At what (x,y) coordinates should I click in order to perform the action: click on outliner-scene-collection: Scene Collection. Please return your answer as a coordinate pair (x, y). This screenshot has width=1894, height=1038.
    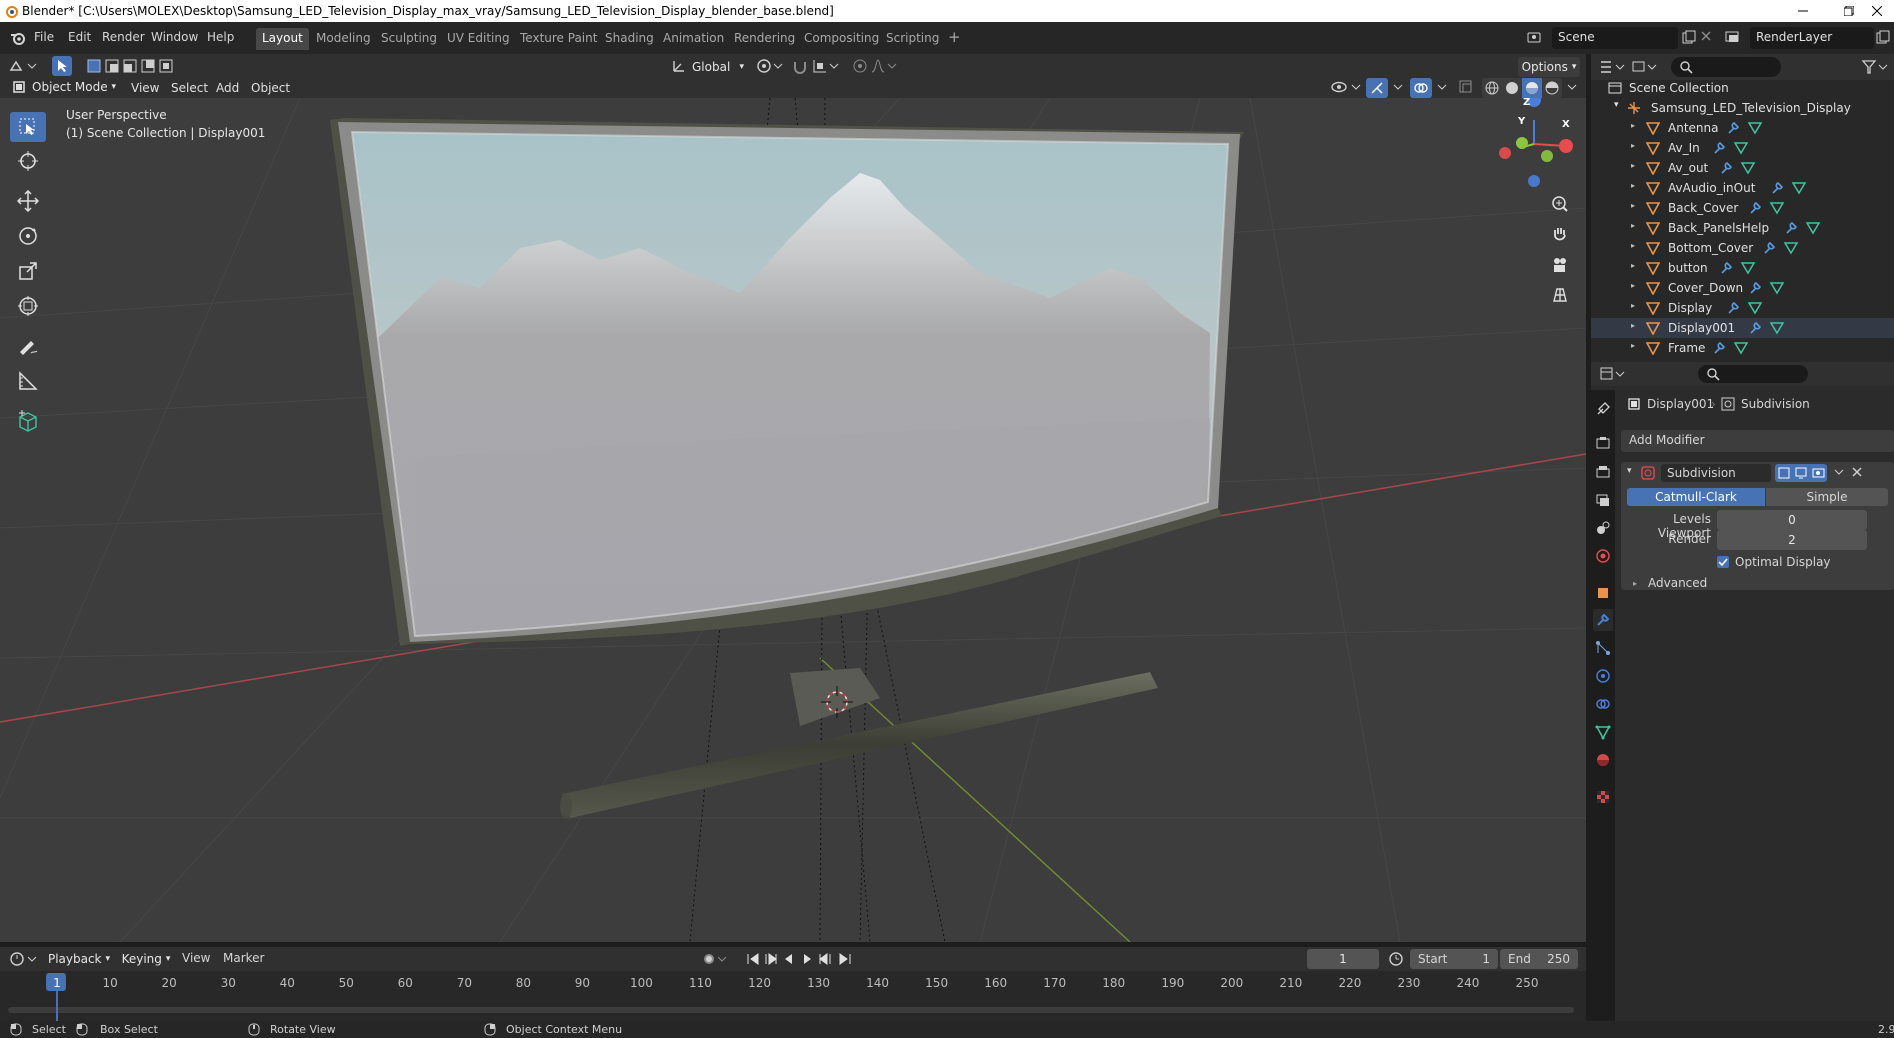
    Looking at the image, I should click on (1742, 88).